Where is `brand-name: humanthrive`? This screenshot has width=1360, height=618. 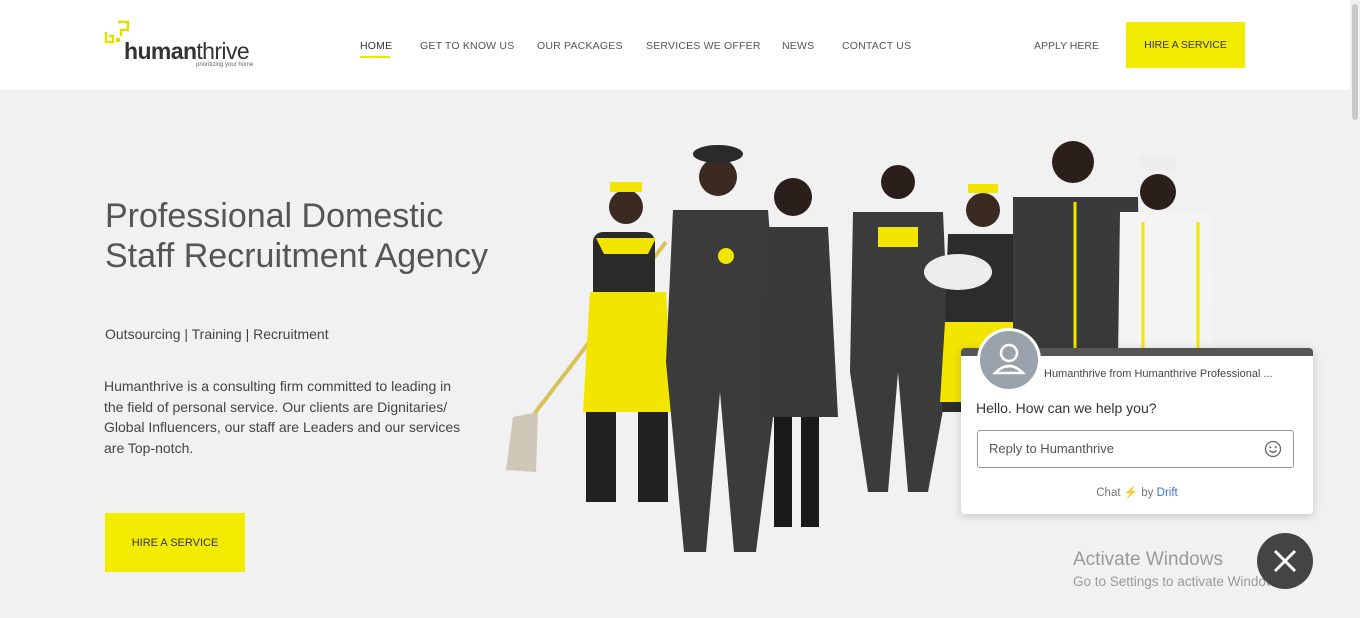 brand-name: humanthrive is located at coordinates (187, 51).